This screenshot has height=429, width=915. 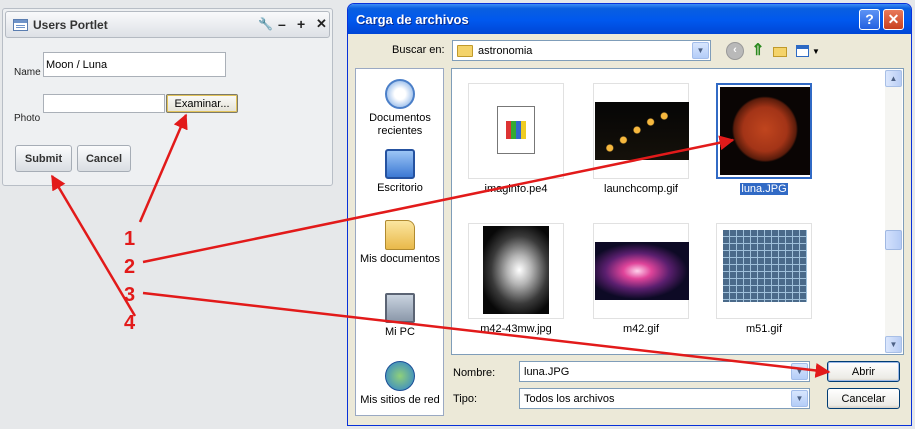 What do you see at coordinates (130, 295) in the screenshot?
I see `step-number-3: 3` at bounding box center [130, 295].